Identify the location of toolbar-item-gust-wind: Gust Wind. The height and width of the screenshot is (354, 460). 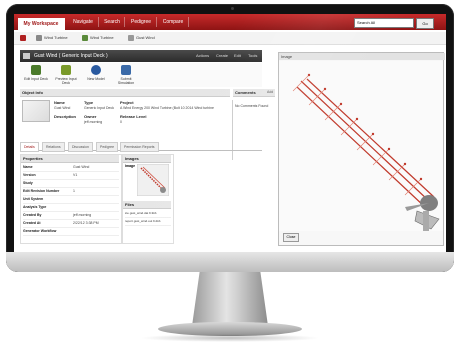
(145, 38).